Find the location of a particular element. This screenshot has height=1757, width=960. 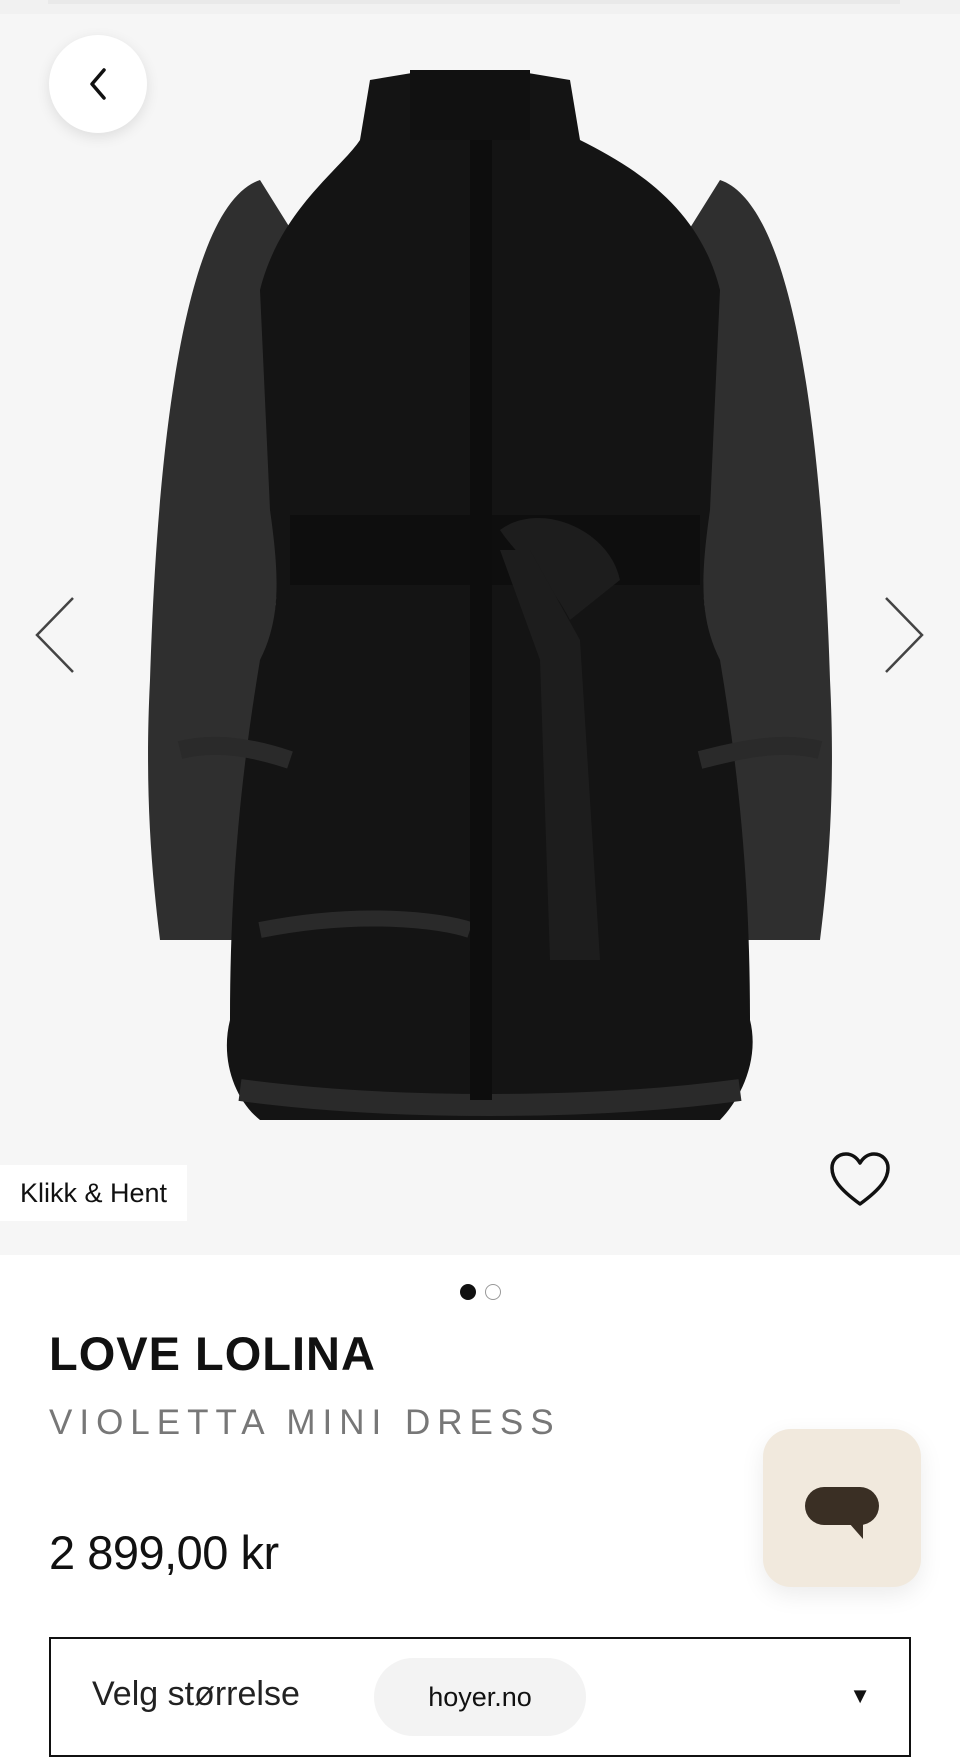

chevron-right-icon is located at coordinates (904, 635).